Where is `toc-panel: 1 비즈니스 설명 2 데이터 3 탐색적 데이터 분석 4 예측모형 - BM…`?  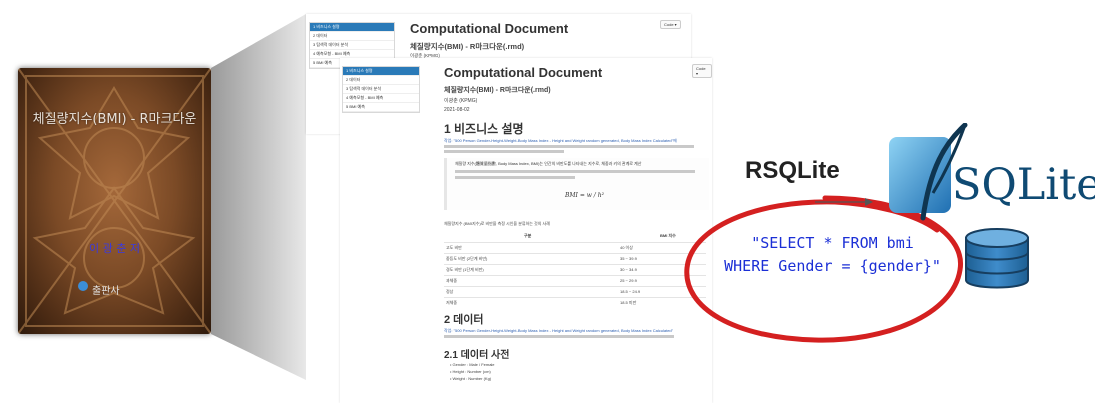 toc-panel: 1 비즈니스 설명 2 데이터 3 탐색적 데이터 분석 4 예측모형 - BM… is located at coordinates (381, 89).